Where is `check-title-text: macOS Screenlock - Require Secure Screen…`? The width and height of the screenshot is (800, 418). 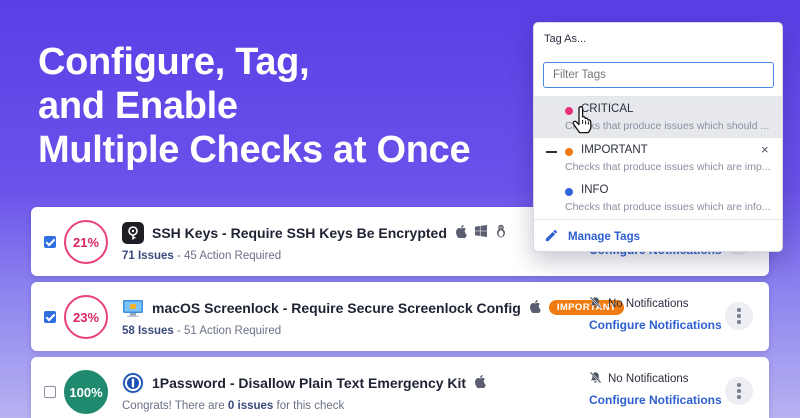 check-title-text: macOS Screenlock - Require Secure Screen… is located at coordinates (336, 308).